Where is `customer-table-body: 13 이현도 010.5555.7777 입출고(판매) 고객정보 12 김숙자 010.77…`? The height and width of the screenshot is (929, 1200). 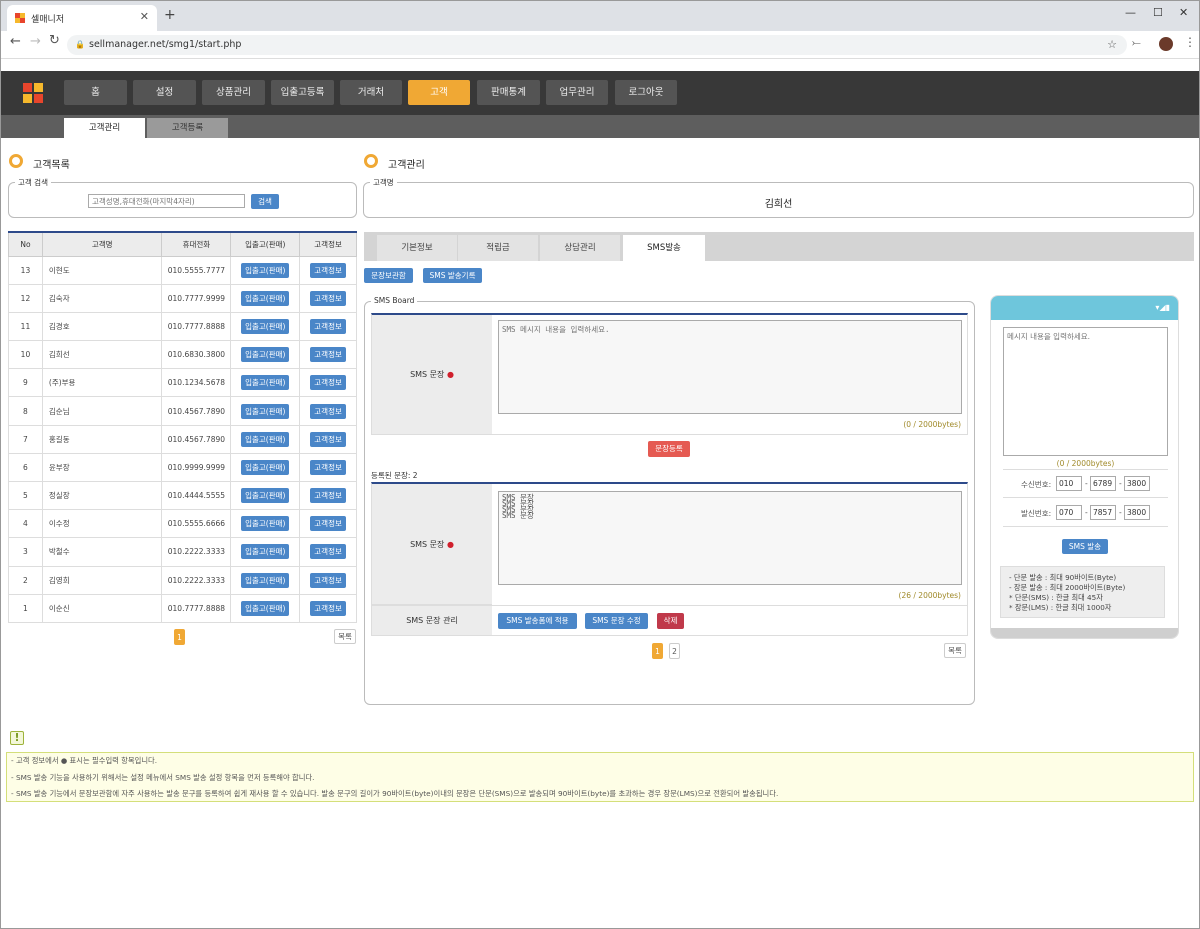
customer-table-body: 13 이현도 010.5555.7777 입출고(판매) 고객정보 12 김숙자 010.77… is located at coordinates (182, 439).